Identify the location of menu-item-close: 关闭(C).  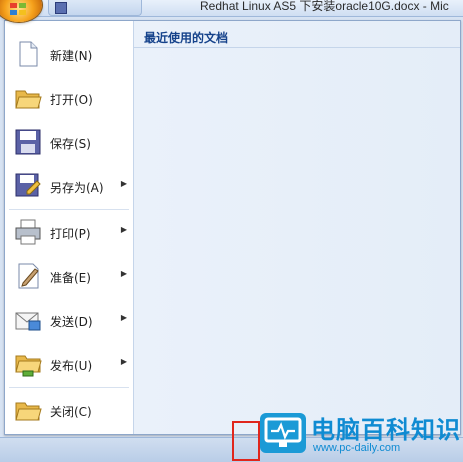
(69, 410).